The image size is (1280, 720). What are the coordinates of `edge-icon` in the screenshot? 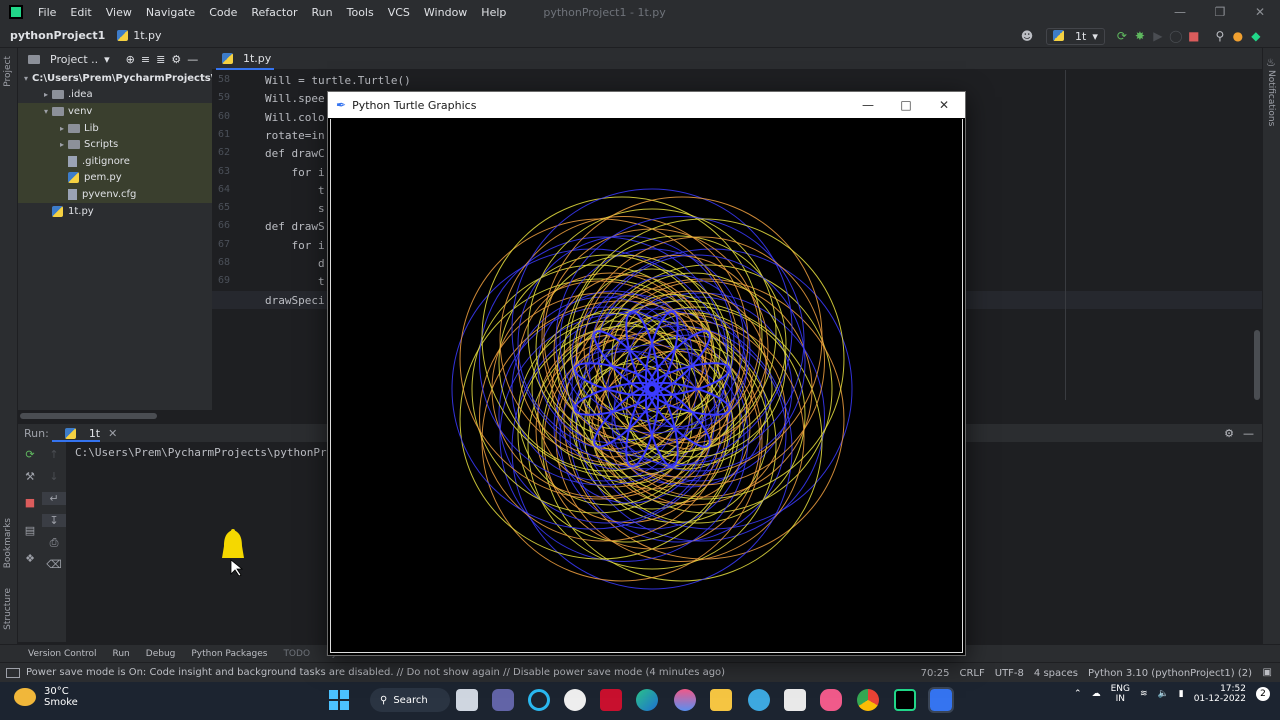 It's located at (647, 700).